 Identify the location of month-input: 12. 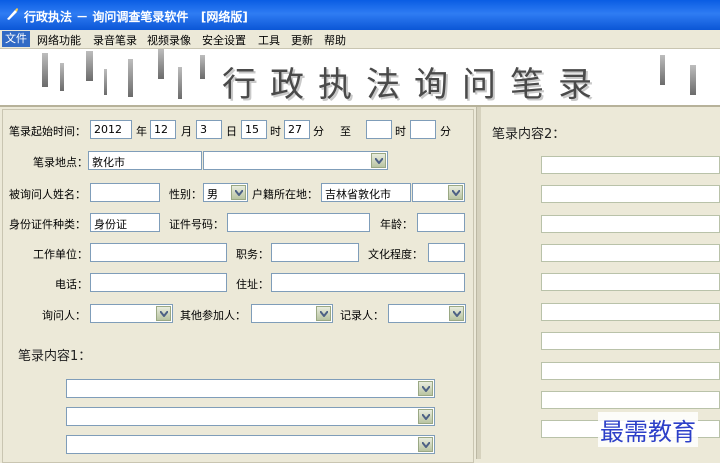
(163, 129).